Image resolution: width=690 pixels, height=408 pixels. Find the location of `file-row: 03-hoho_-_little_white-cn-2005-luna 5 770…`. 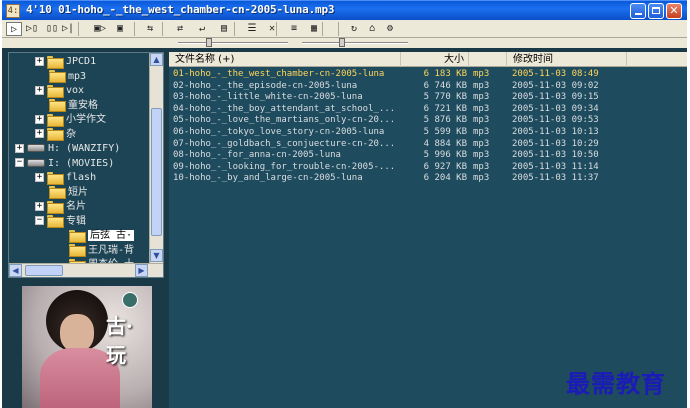

file-row: 03-hoho_-_little_white-cn-2005-luna 5 770… is located at coordinates (428, 98).